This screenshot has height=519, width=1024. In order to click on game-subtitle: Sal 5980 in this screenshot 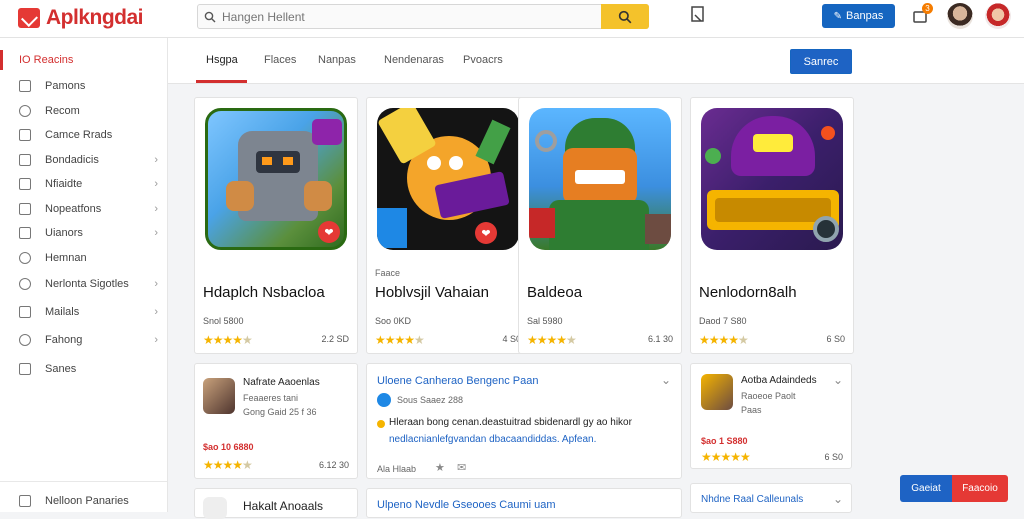, I will do `click(545, 321)`.